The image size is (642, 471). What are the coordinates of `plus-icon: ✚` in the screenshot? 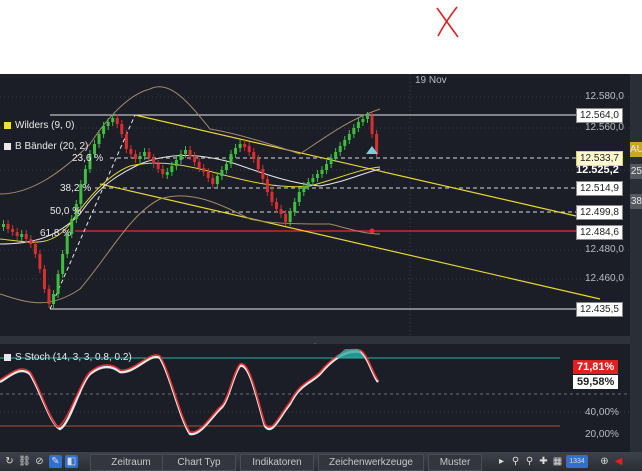 It's located at (543, 461).